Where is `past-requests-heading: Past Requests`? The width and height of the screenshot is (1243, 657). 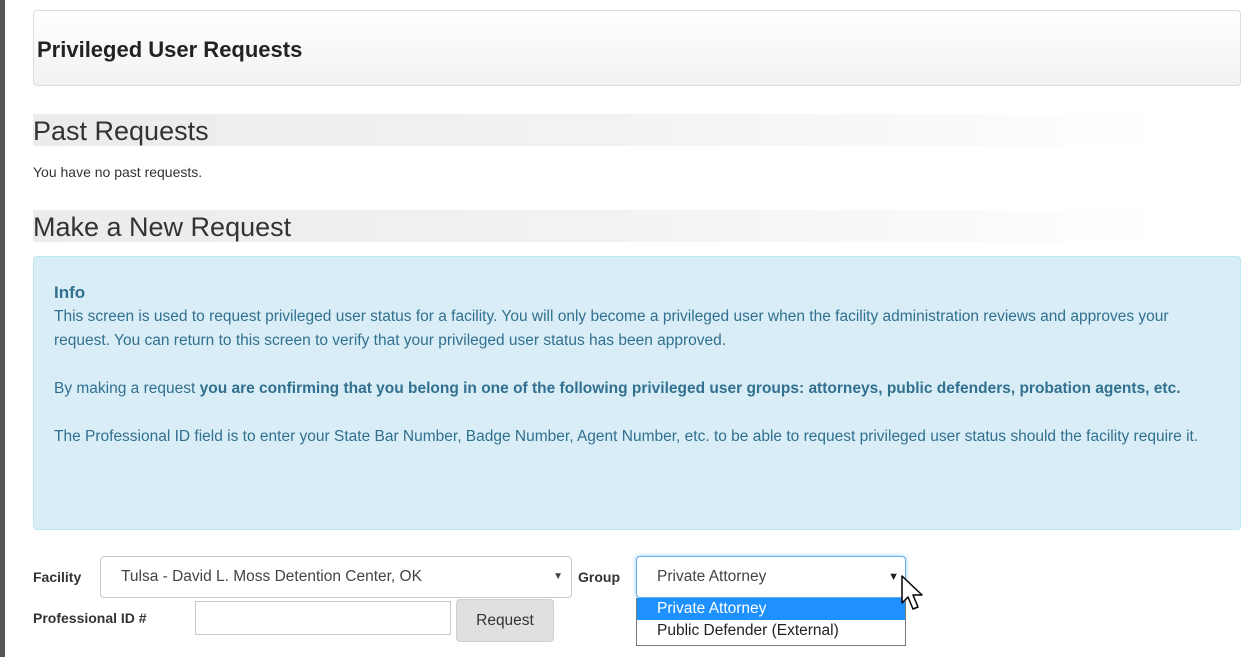
past-requests-heading: Past Requests is located at coordinates (598, 130).